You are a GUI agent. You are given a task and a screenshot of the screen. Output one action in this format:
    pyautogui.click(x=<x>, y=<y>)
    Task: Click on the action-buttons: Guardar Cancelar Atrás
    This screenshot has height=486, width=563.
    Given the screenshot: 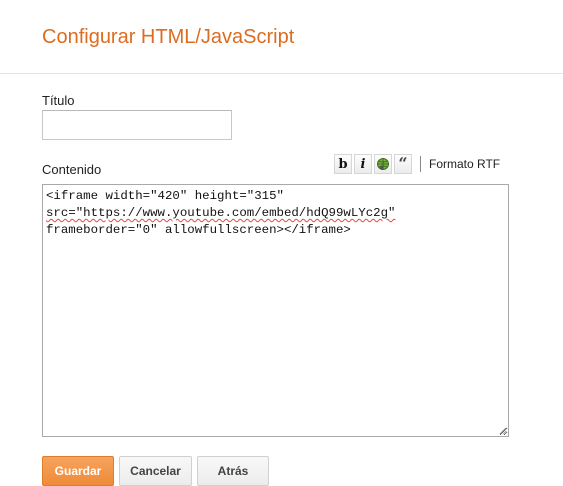 What is the action you would take?
    pyautogui.click(x=158, y=471)
    